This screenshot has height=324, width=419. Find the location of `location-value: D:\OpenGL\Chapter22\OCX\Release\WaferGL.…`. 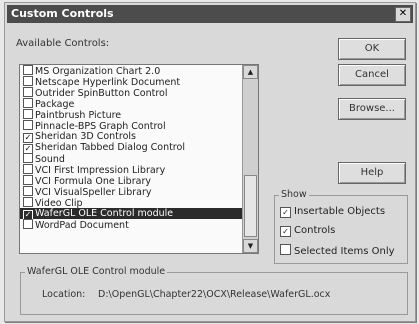

location-value: D:\OpenGL\Chapter22\OCX\Release\WaferGL.… is located at coordinates (214, 294).